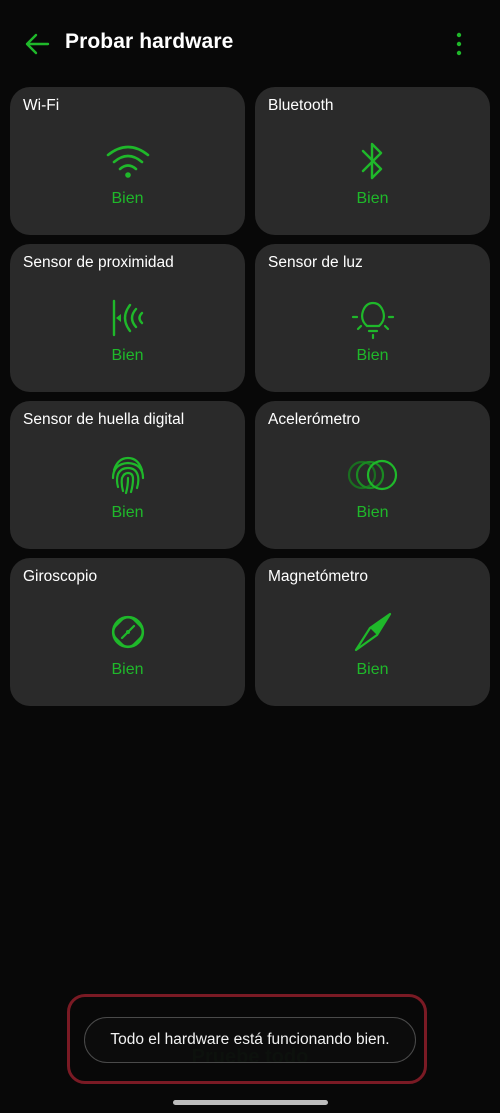  I want to click on accelerometer-icon, so click(372, 475).